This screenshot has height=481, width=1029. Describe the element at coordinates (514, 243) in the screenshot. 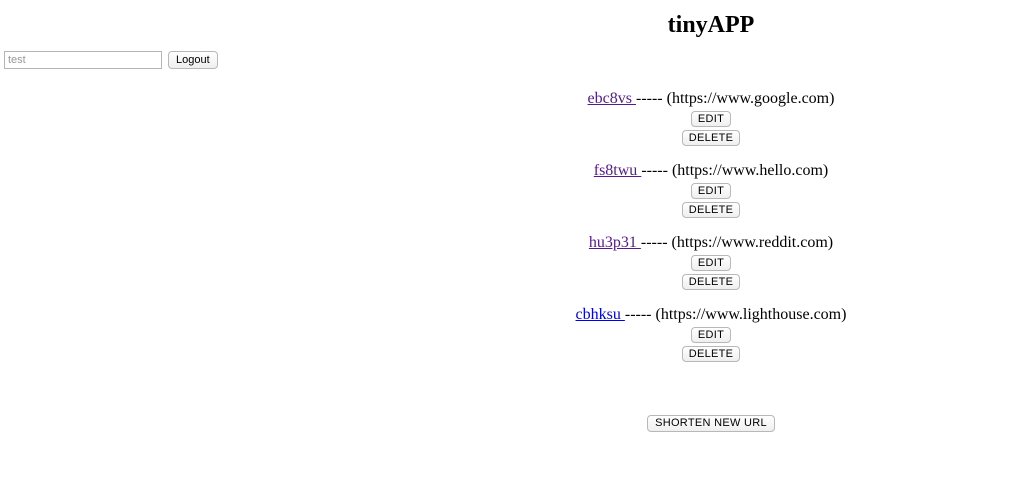

I see `url-entry: hu3p31 ----- (https://www.reddit.com)` at that location.